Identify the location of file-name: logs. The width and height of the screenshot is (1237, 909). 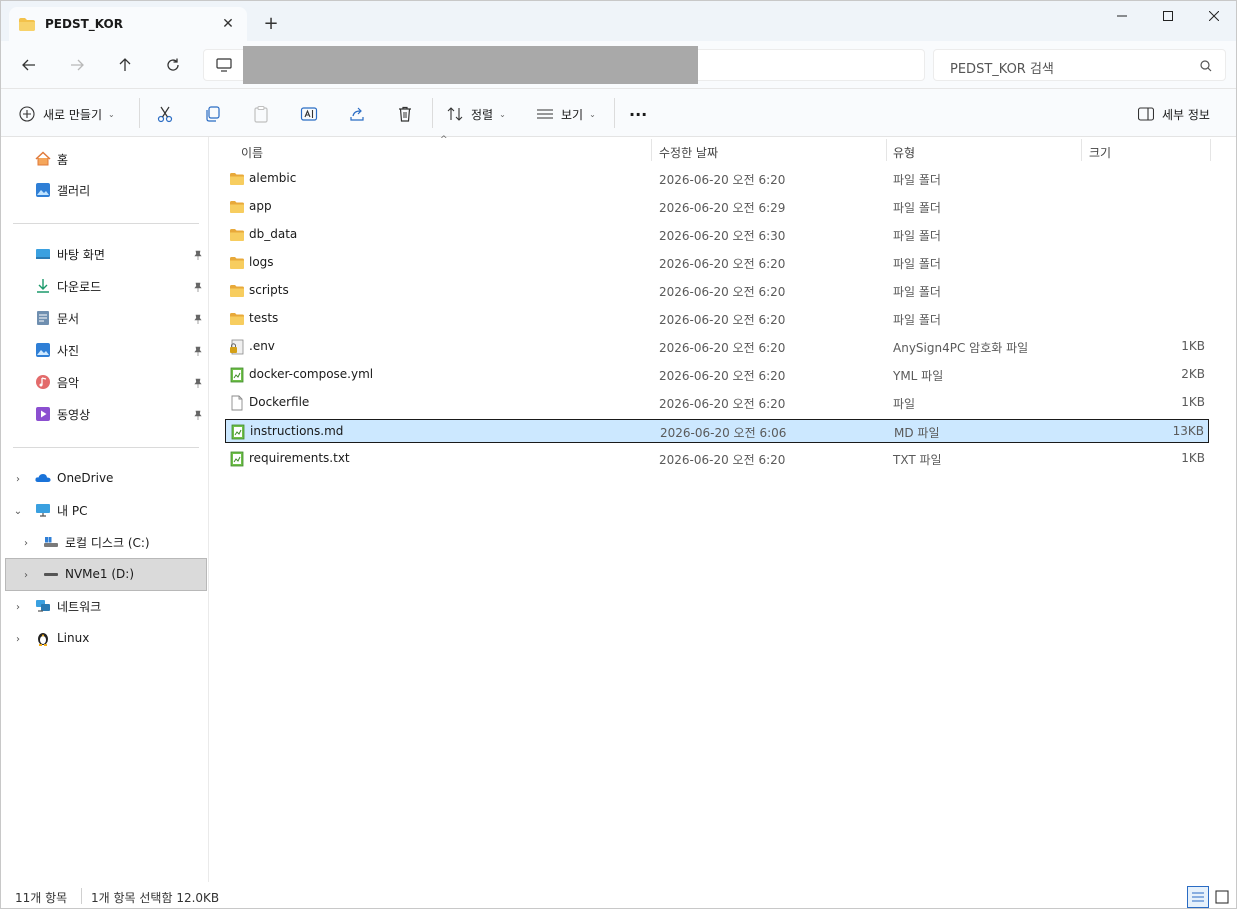
(261, 262).